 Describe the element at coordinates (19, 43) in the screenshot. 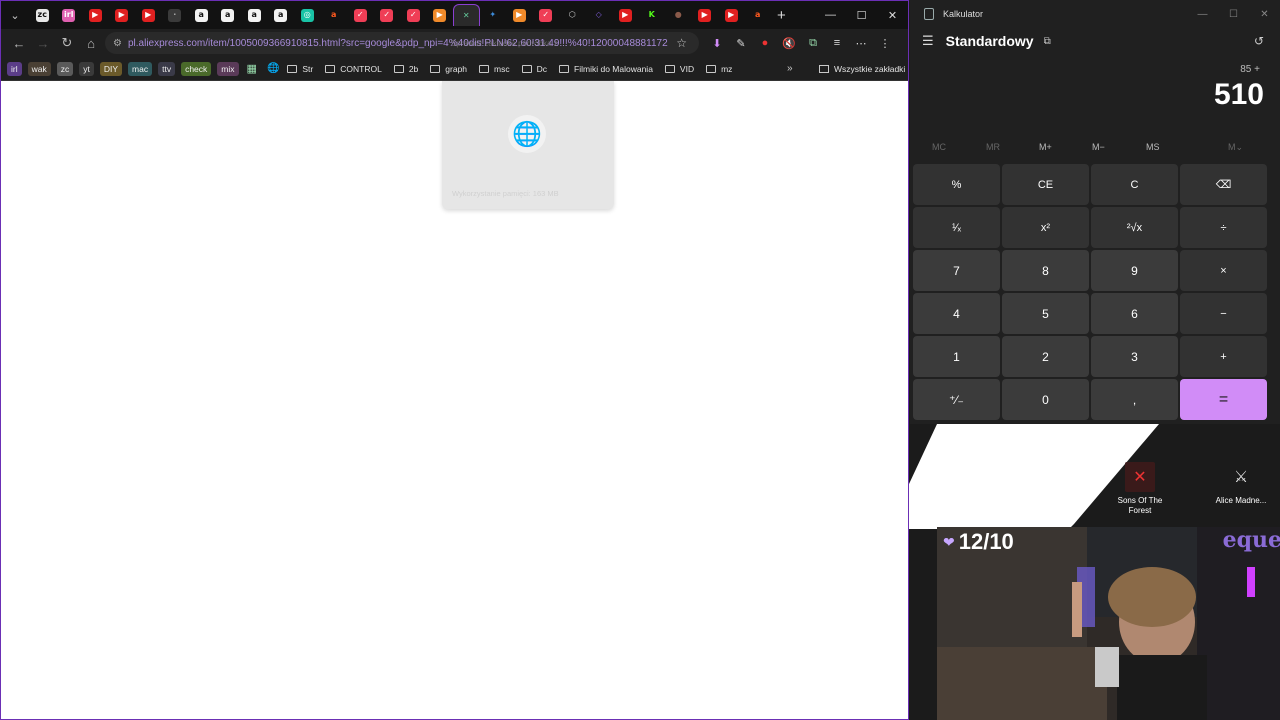

I see `back-button: ←` at that location.